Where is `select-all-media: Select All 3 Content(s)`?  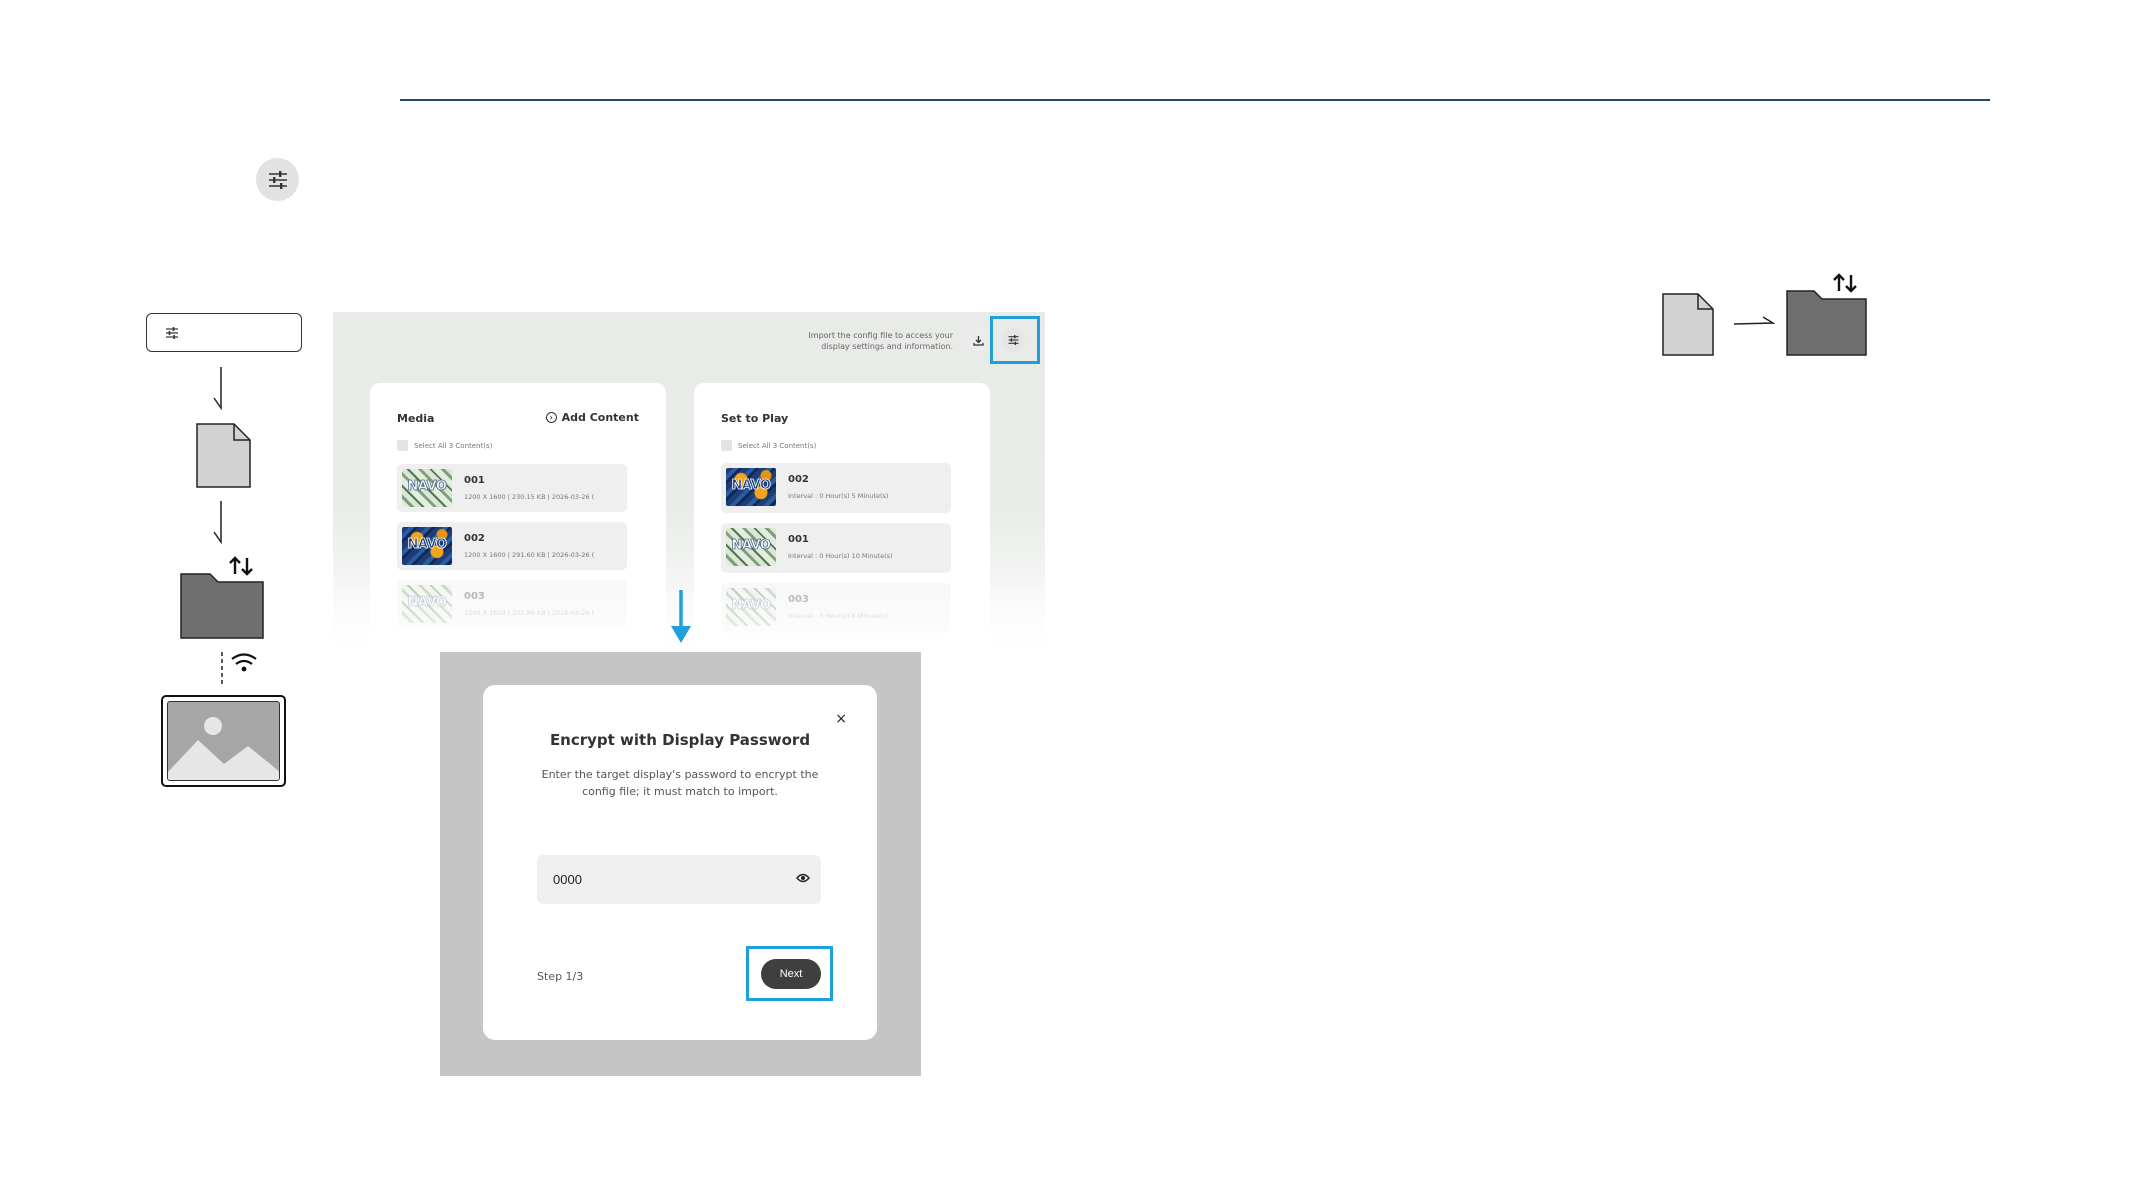
select-all-media: Select All 3 Content(s) is located at coordinates (444, 445).